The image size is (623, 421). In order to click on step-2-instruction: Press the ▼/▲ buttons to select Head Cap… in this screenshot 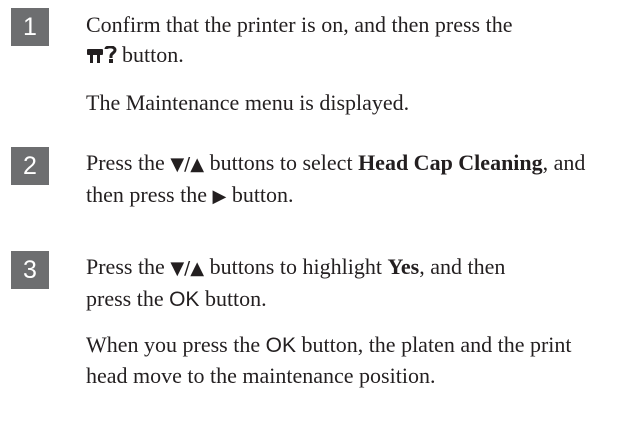, I will do `click(351, 180)`.